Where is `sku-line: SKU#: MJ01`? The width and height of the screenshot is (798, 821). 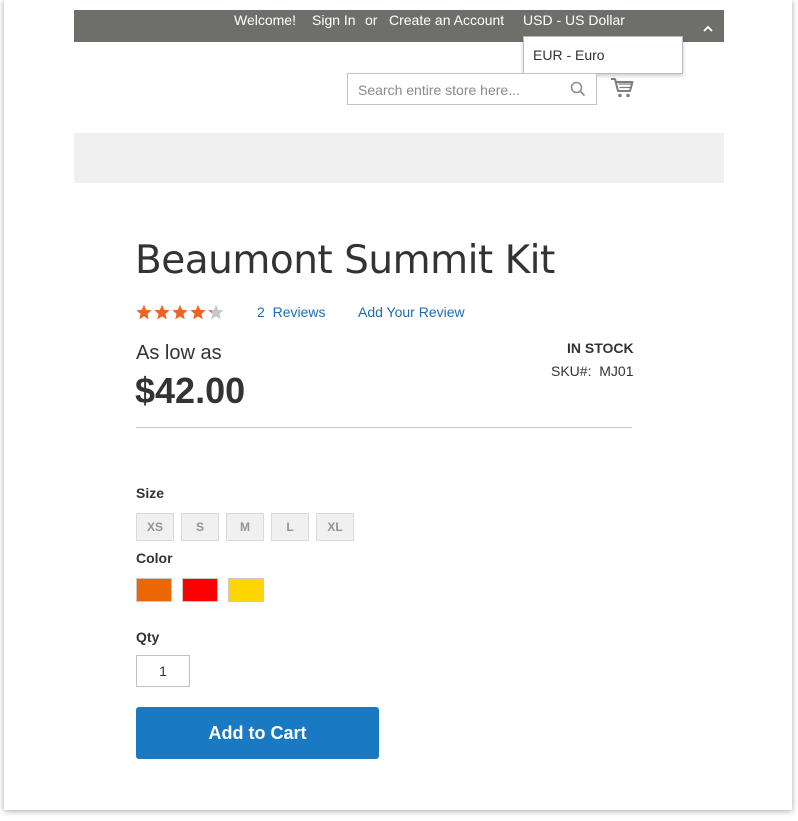
sku-line: SKU#: MJ01 is located at coordinates (592, 371).